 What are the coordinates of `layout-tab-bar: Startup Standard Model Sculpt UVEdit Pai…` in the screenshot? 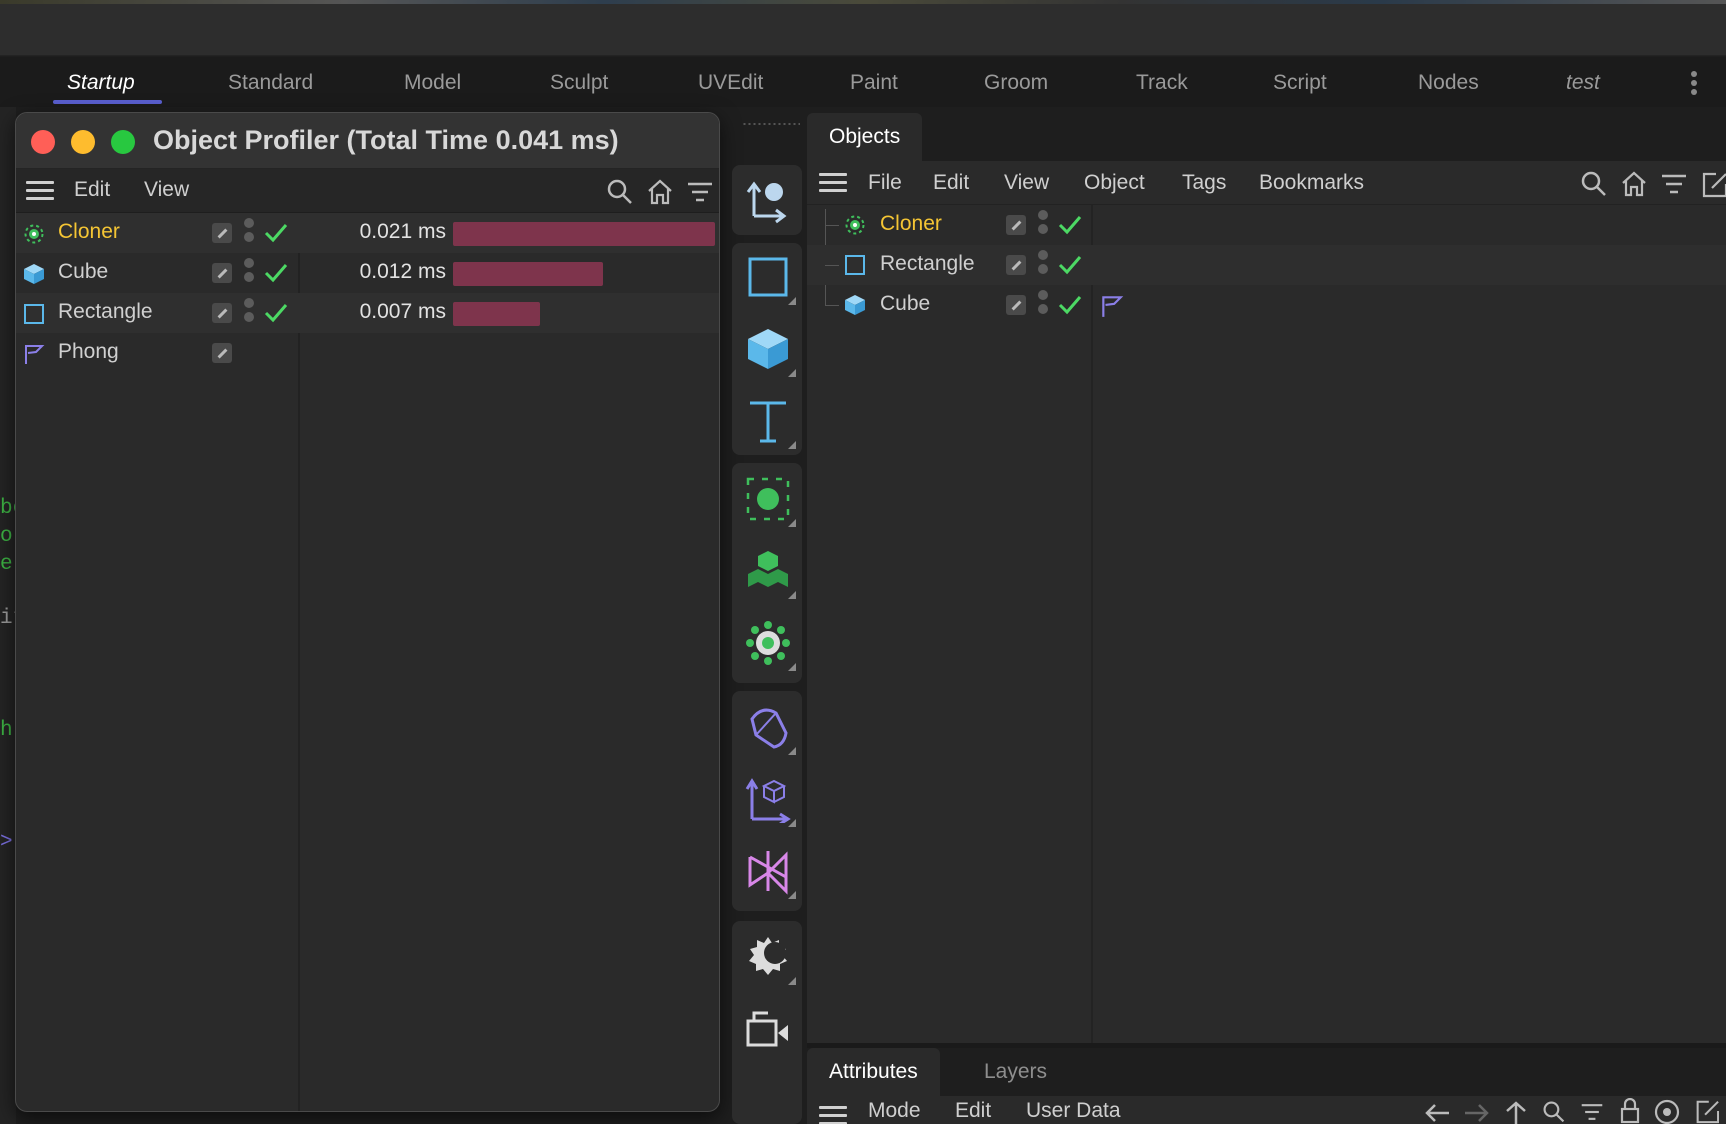 It's located at (863, 82).